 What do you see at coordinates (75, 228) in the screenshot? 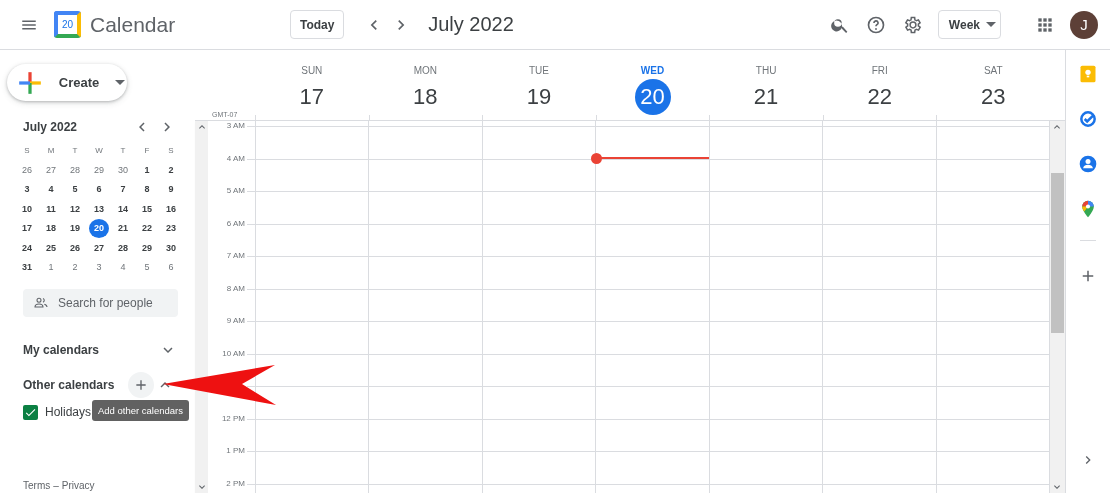
I see `date-cell: 19` at bounding box center [75, 228].